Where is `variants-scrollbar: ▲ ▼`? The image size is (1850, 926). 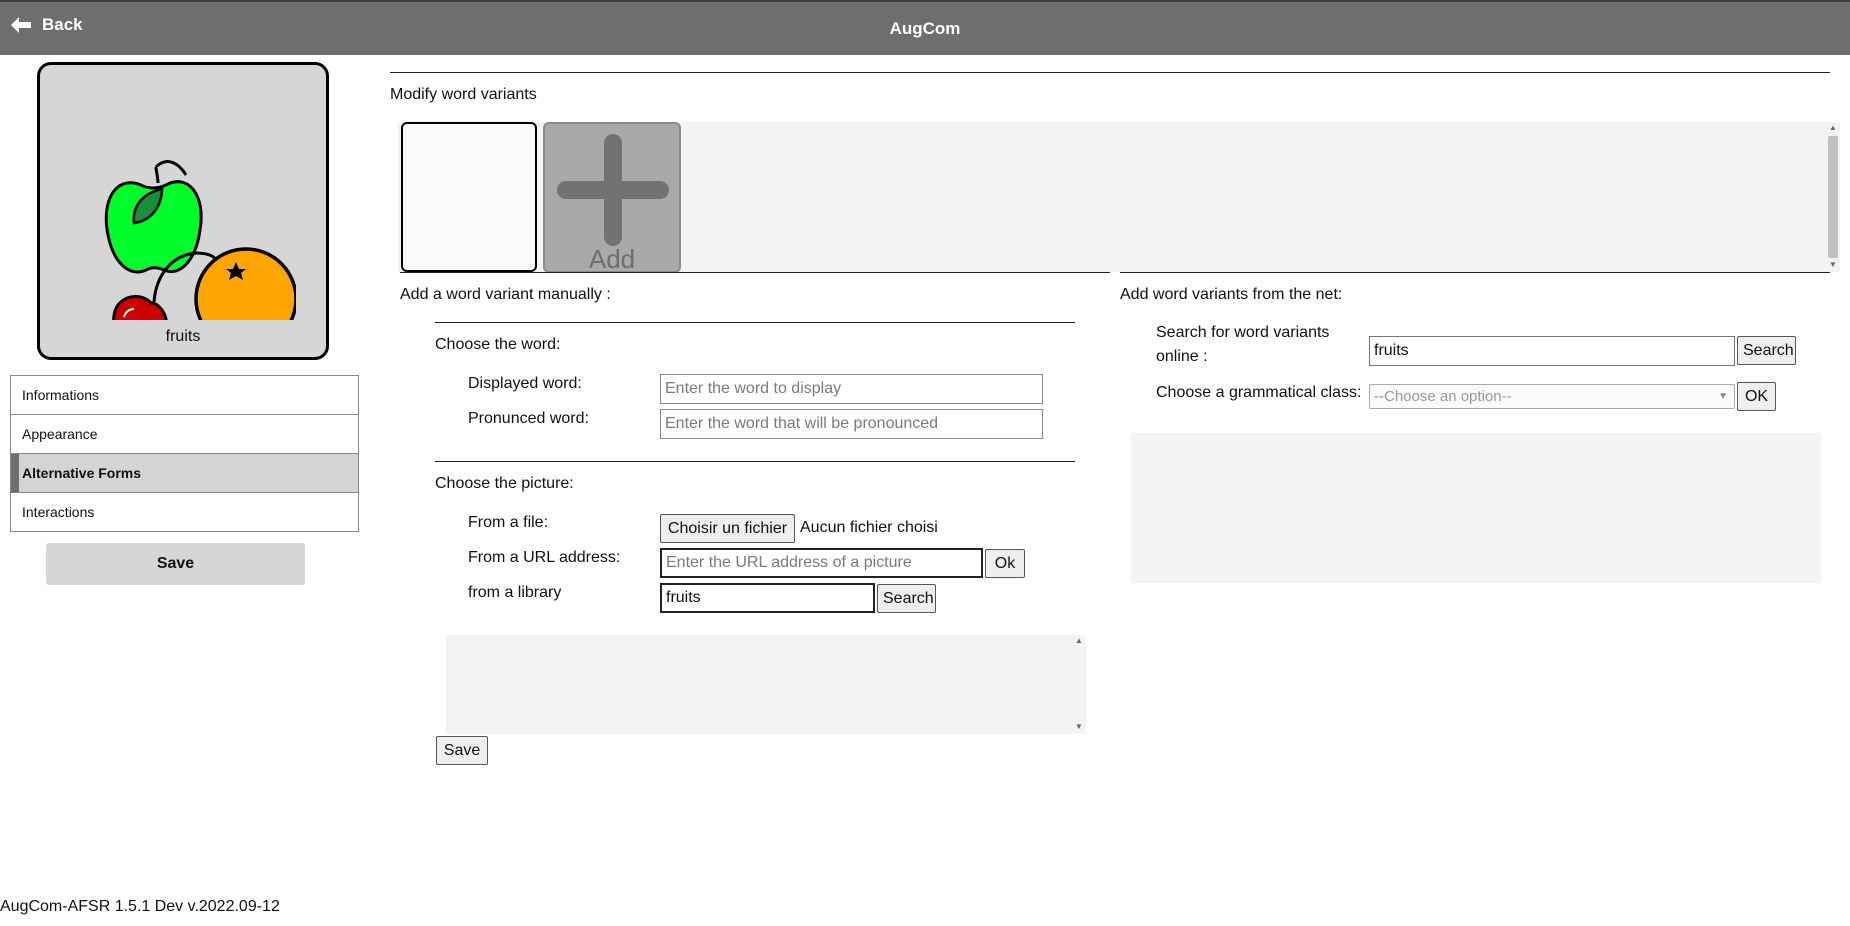
variants-scrollbar: ▲ ▼ is located at coordinates (1833, 197).